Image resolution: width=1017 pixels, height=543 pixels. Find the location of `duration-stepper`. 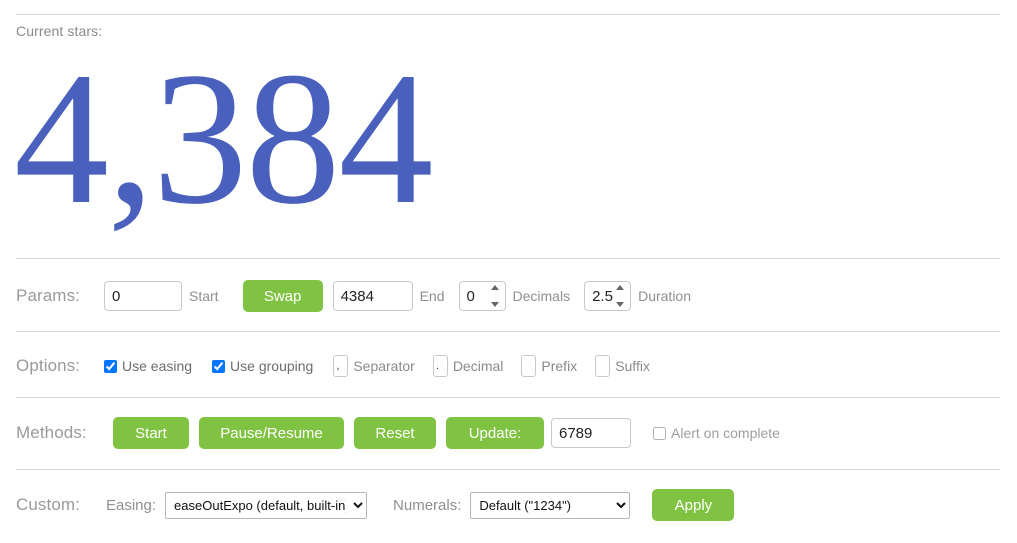

duration-stepper is located at coordinates (608, 296).